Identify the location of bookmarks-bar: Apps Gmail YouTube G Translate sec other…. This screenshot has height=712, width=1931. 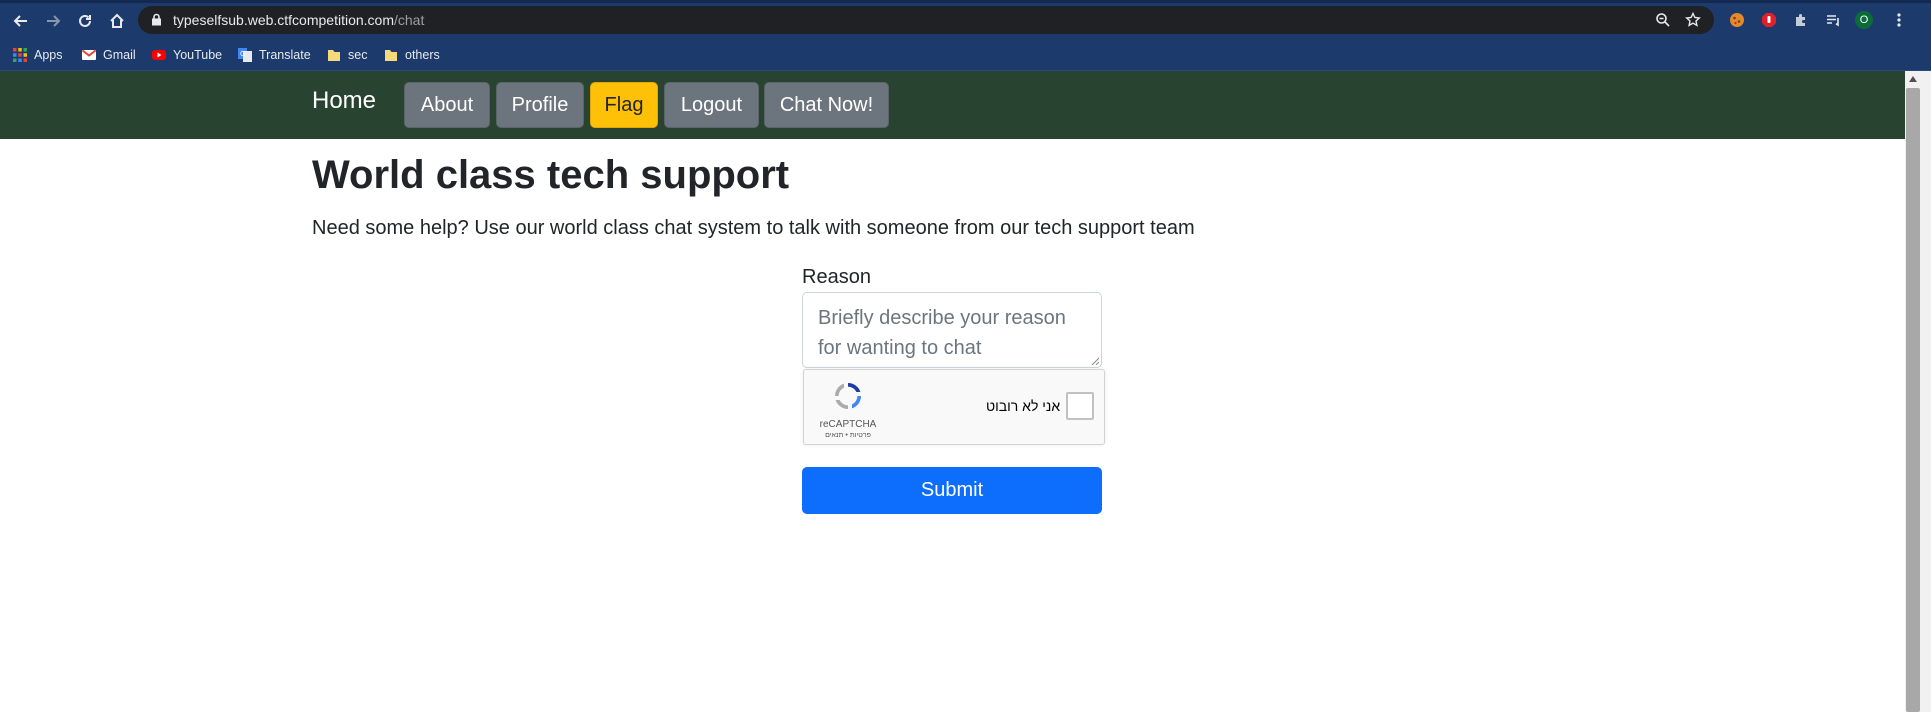
(965, 55).